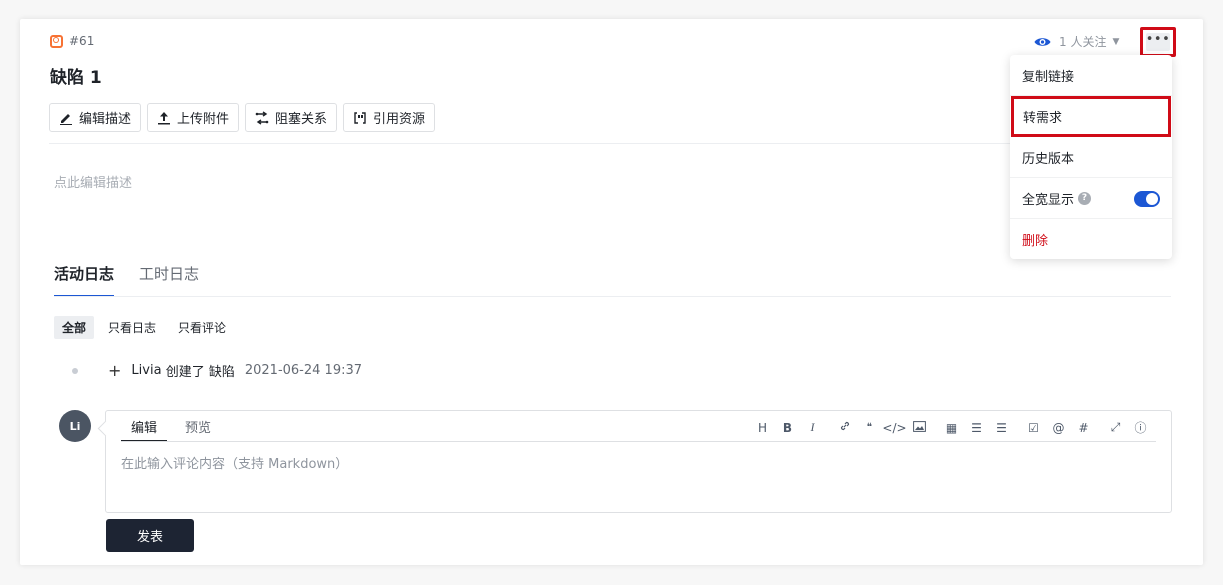 Image resolution: width=1223 pixels, height=585 pixels. I want to click on avatar: Li, so click(75, 426).